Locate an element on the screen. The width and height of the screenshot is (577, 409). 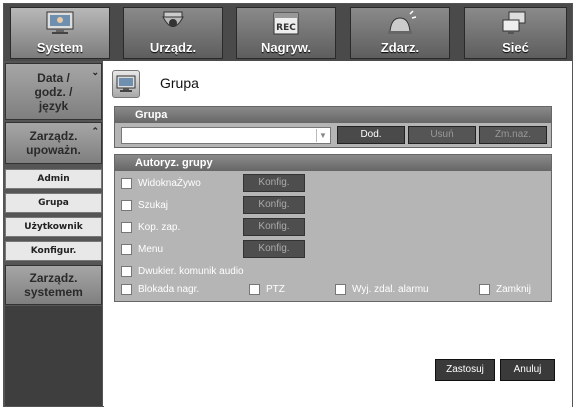
perm-row-search: Szukaj is located at coordinates (144, 205).